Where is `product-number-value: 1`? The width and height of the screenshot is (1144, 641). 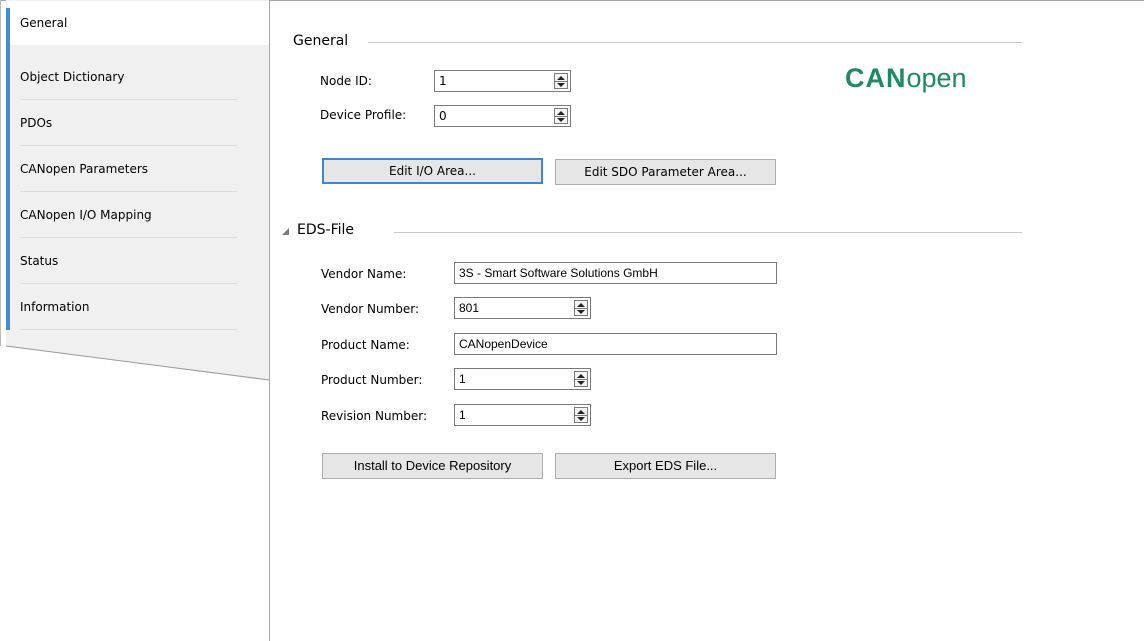
product-number-value: 1 is located at coordinates (462, 379).